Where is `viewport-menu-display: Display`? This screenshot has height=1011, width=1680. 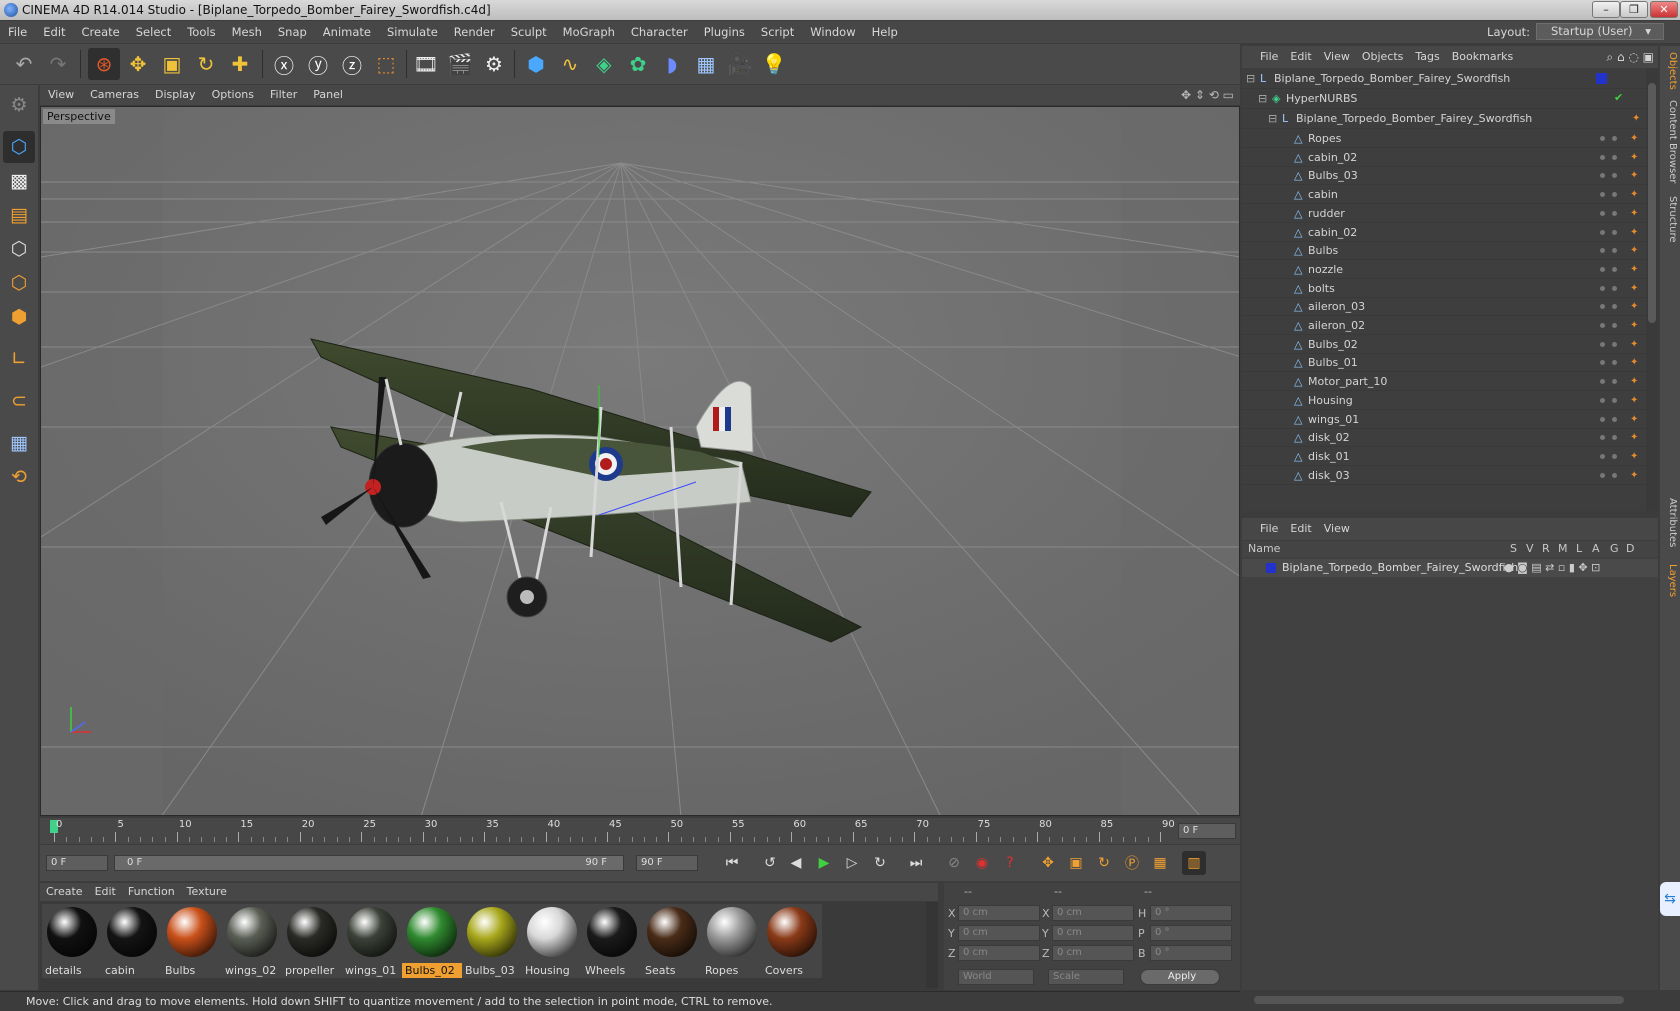 viewport-menu-display: Display is located at coordinates (175, 95).